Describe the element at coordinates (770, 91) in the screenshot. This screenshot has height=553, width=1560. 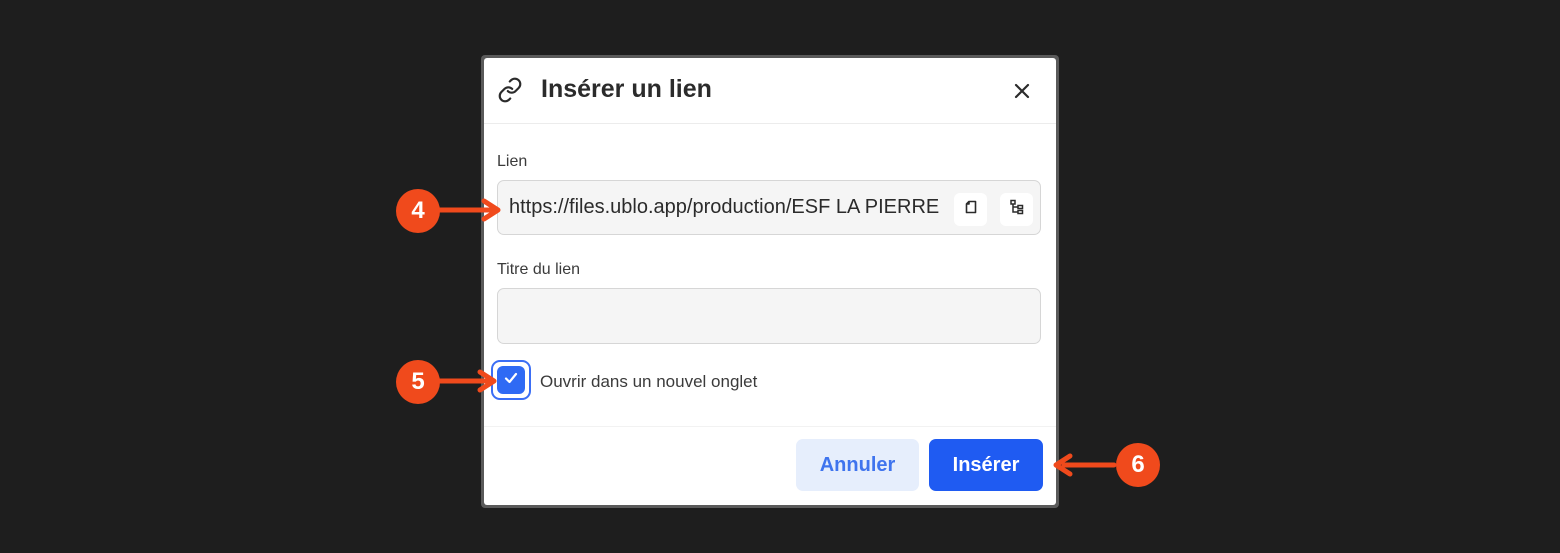
I see `dialog-header: Insérer un lien` at that location.